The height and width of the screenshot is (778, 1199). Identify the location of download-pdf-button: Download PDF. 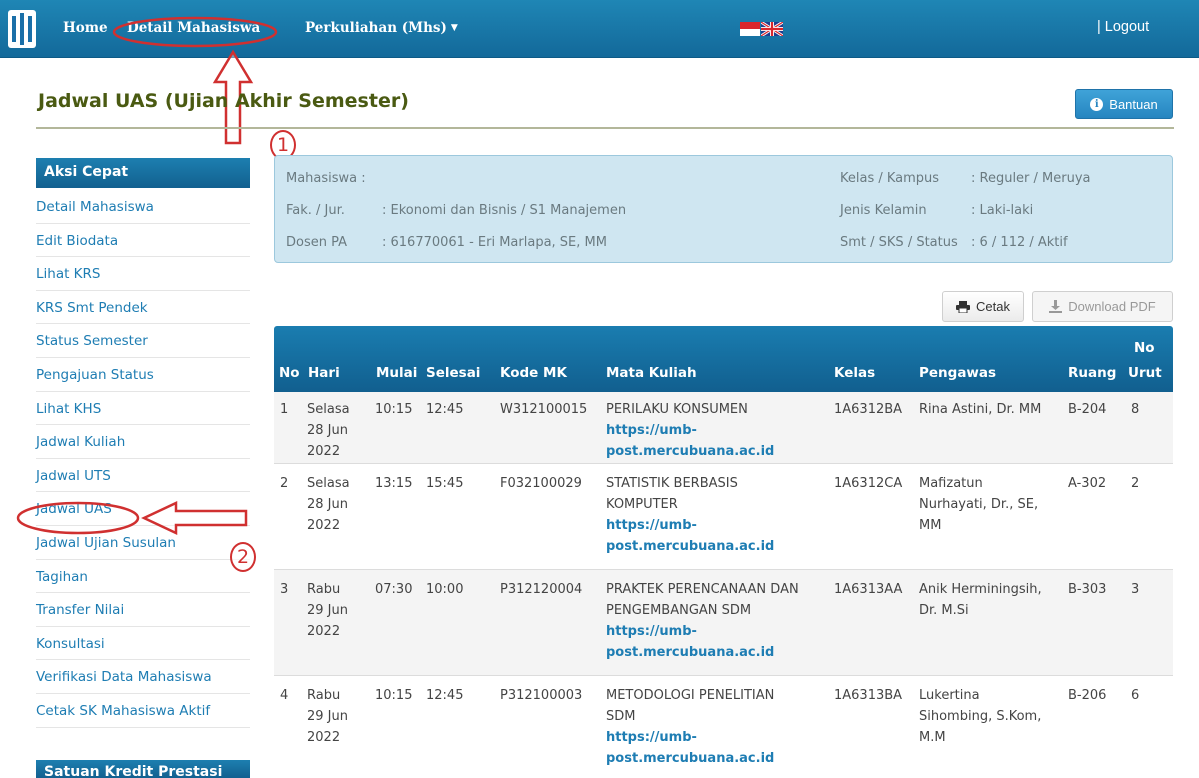
(1102, 306).